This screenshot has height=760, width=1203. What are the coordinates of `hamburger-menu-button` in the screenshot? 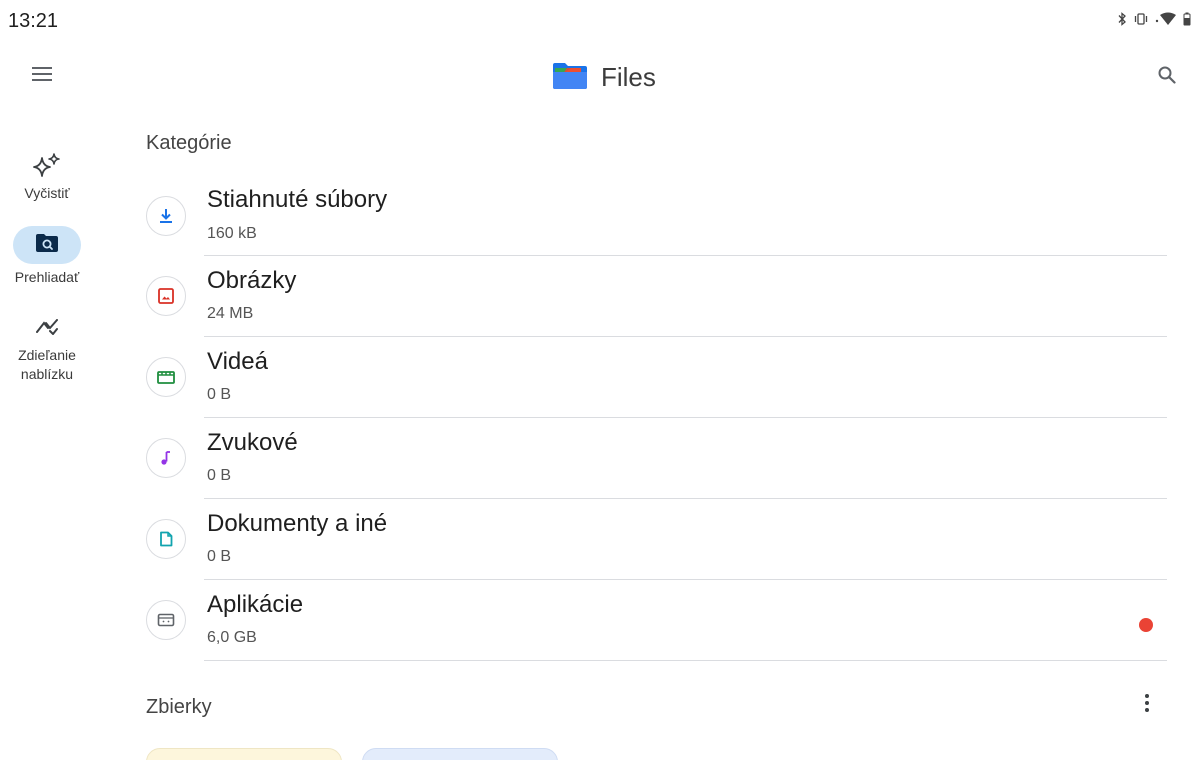 It's located at (42, 76).